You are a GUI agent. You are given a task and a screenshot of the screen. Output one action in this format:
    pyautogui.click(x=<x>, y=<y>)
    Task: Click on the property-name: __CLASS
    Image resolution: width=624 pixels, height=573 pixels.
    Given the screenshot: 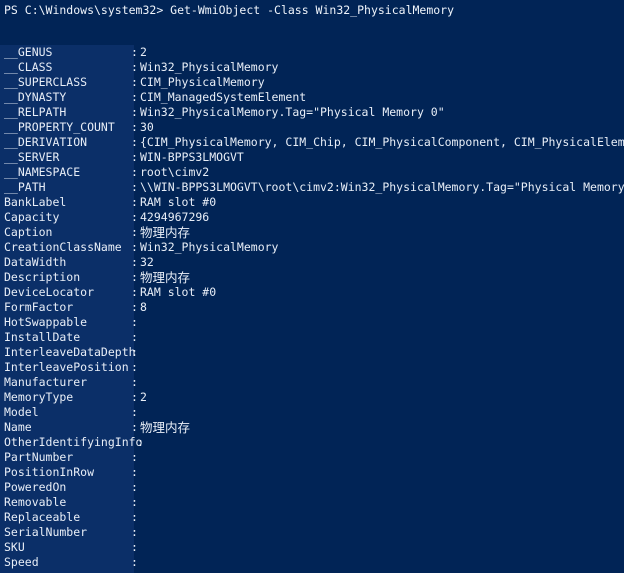 What is the action you would take?
    pyautogui.click(x=28, y=67)
    